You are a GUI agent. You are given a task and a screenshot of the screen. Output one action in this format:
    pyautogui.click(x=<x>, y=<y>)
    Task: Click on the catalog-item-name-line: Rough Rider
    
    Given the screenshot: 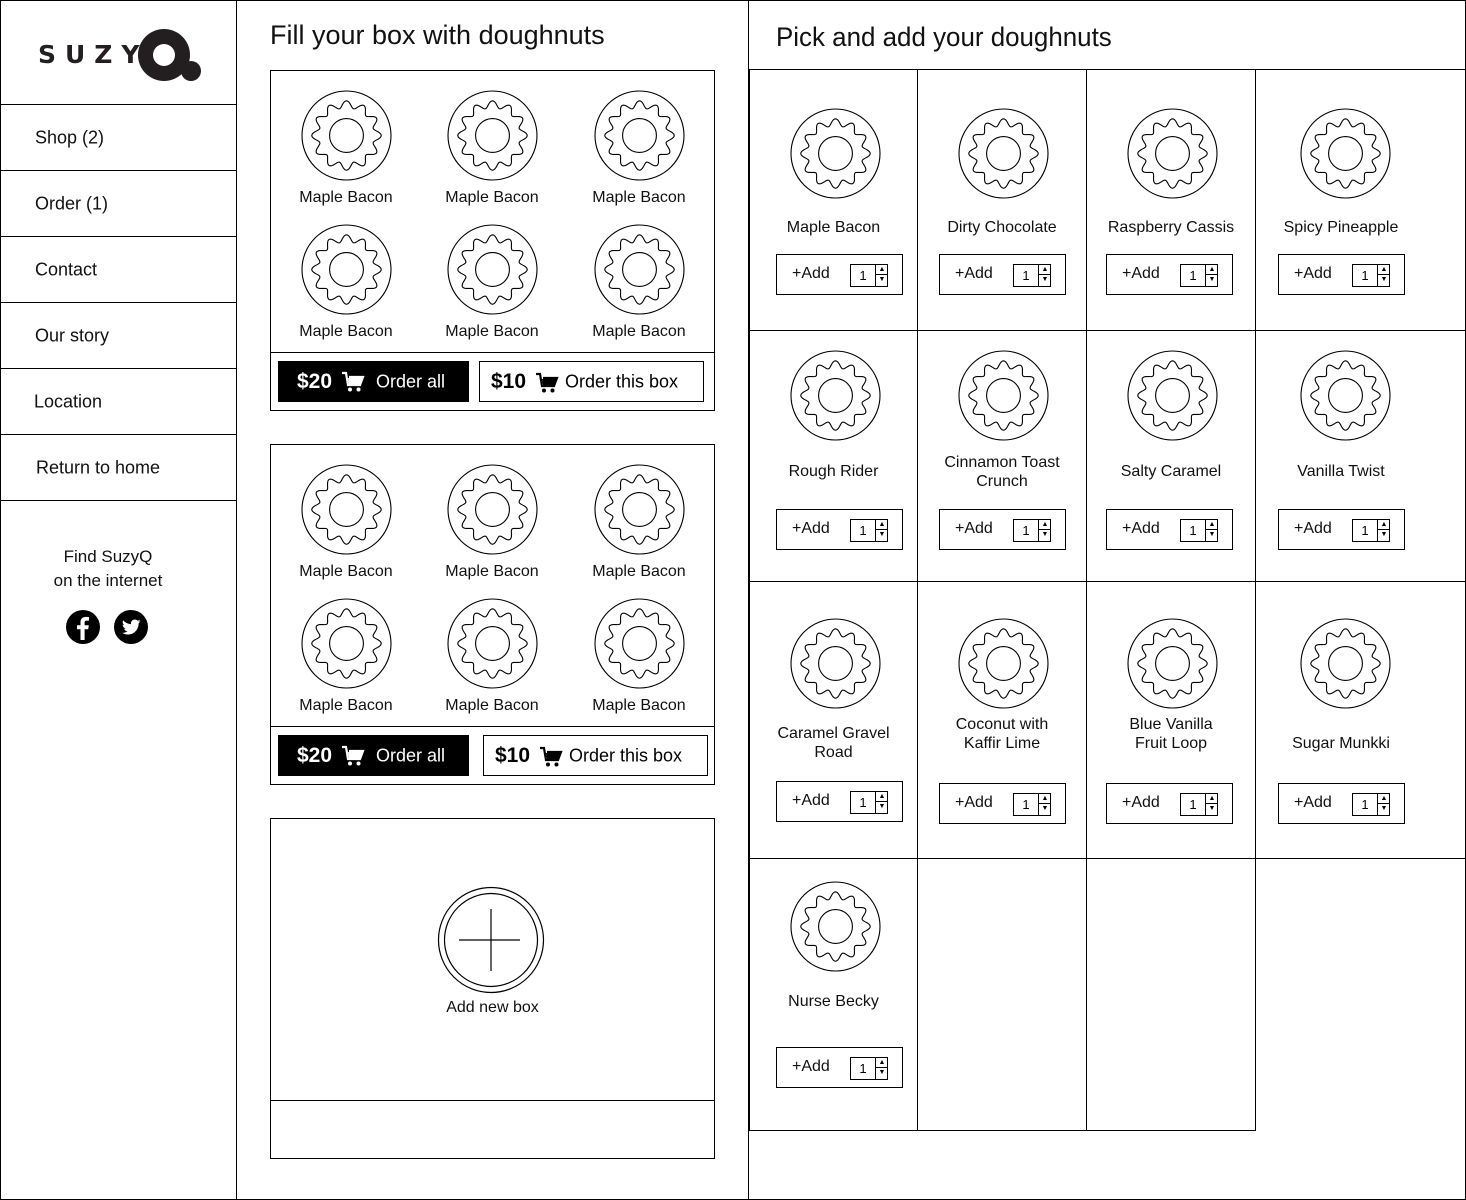 What is the action you would take?
    pyautogui.click(x=833, y=471)
    